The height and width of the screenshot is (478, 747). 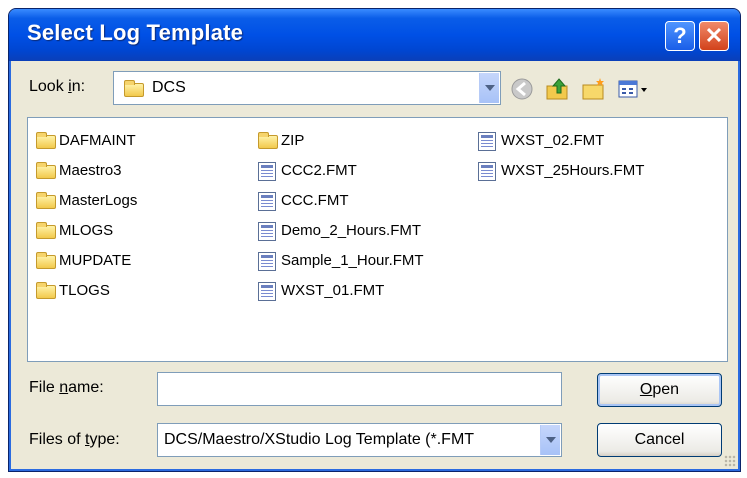 What do you see at coordinates (591, 172) in the screenshot?
I see `file-item: WXST_25Hours.FMT` at bounding box center [591, 172].